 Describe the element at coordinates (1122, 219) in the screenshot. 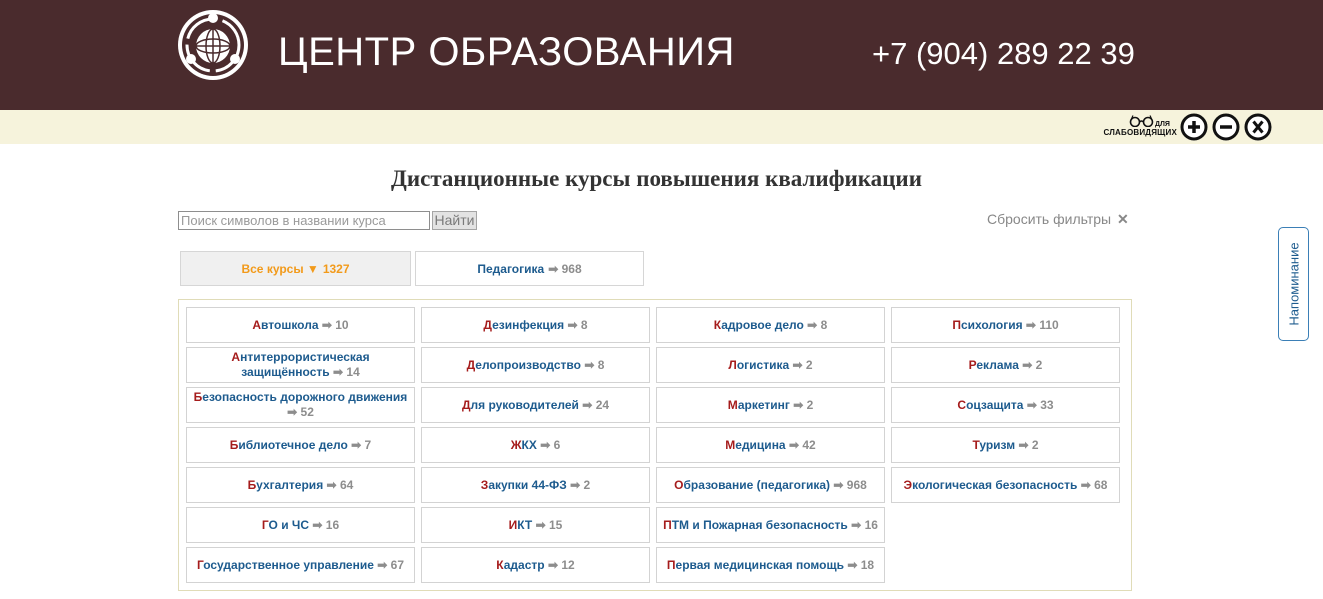

I see `close-icon: ✕` at that location.